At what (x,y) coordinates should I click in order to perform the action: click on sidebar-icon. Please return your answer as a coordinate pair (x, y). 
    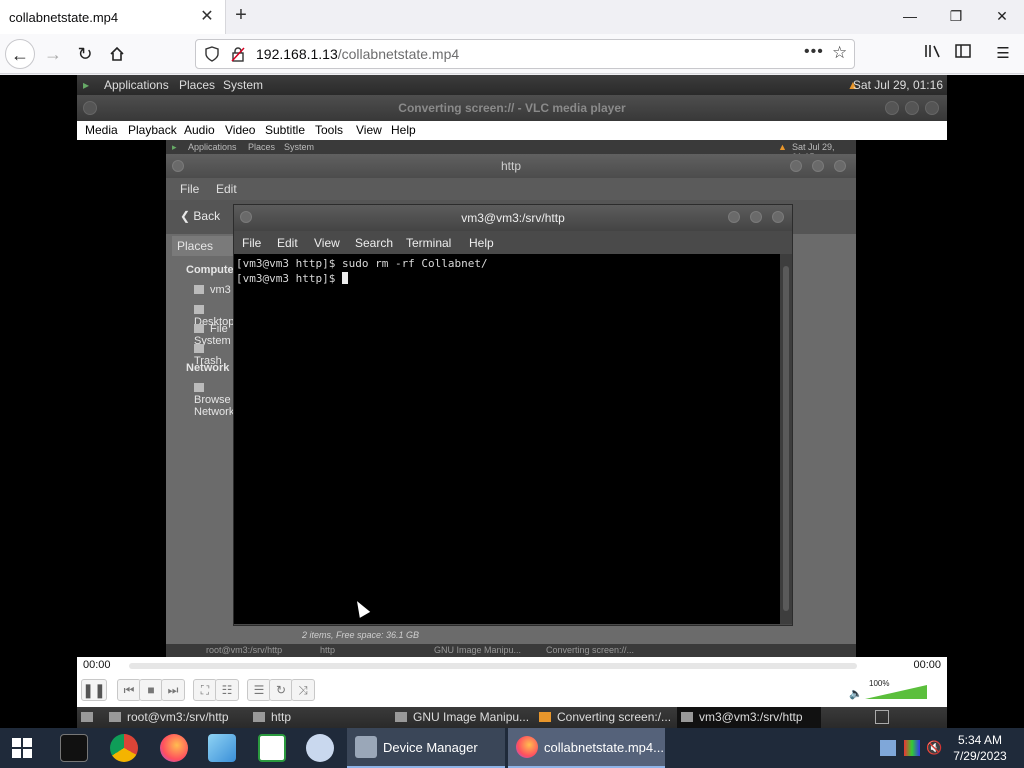
    Looking at the image, I should click on (963, 54).